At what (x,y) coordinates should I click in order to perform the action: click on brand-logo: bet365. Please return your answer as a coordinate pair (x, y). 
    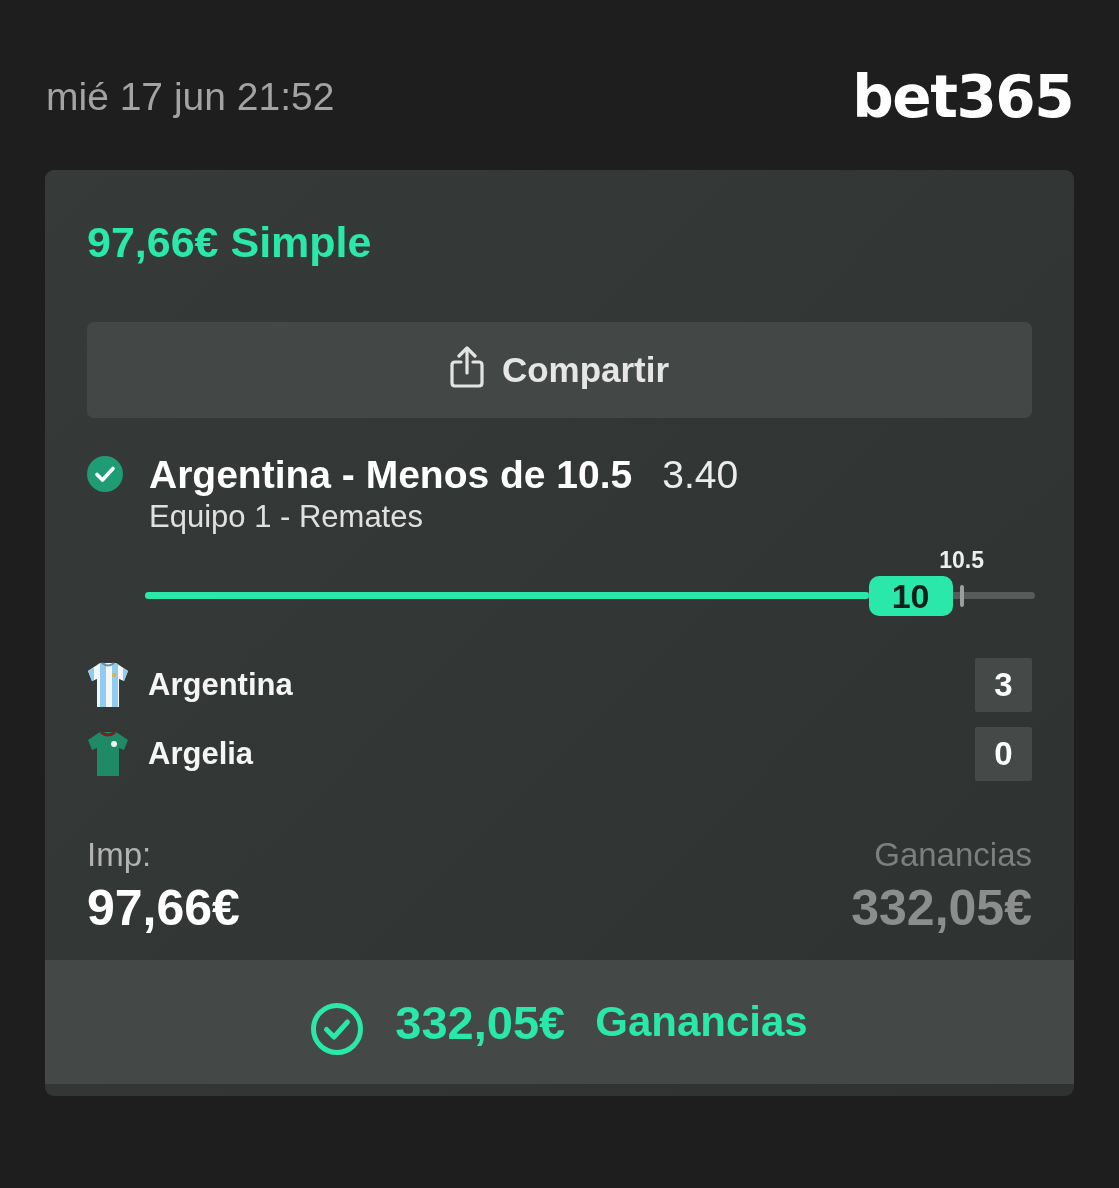
    Looking at the image, I should click on (962, 97).